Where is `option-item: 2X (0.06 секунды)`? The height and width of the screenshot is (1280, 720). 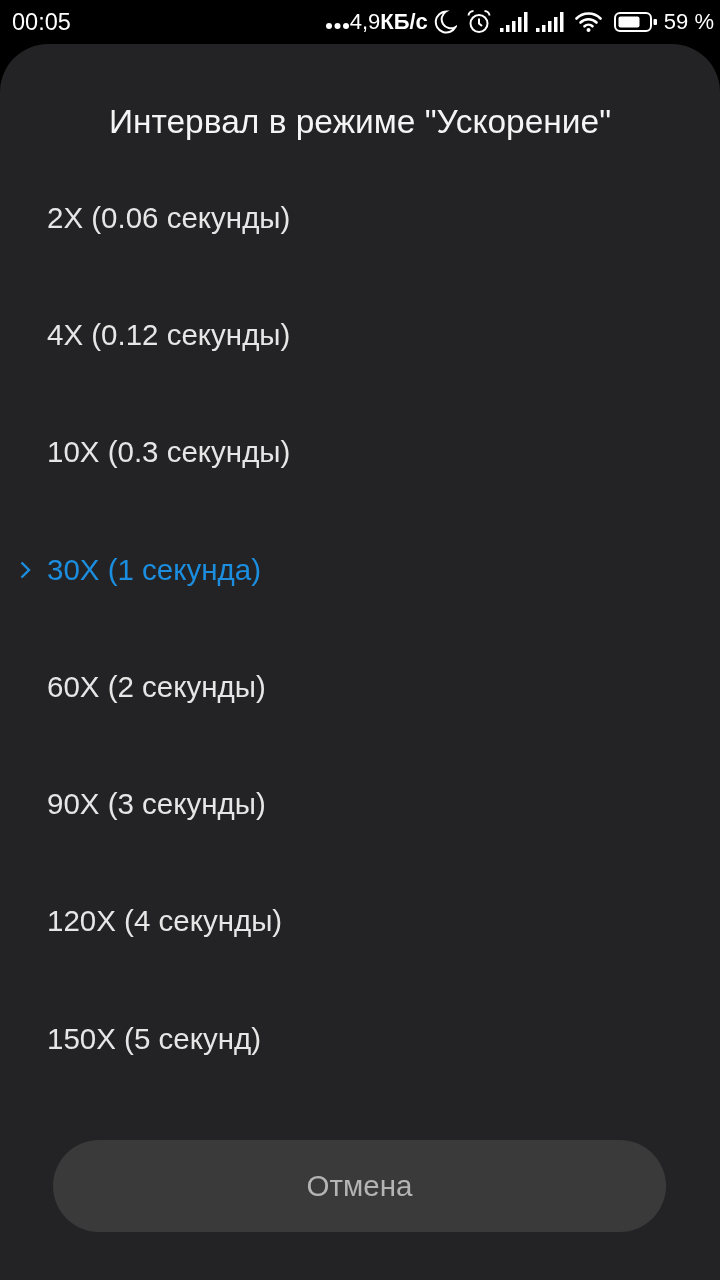 option-item: 2X (0.06 секунды) is located at coordinates (360, 218).